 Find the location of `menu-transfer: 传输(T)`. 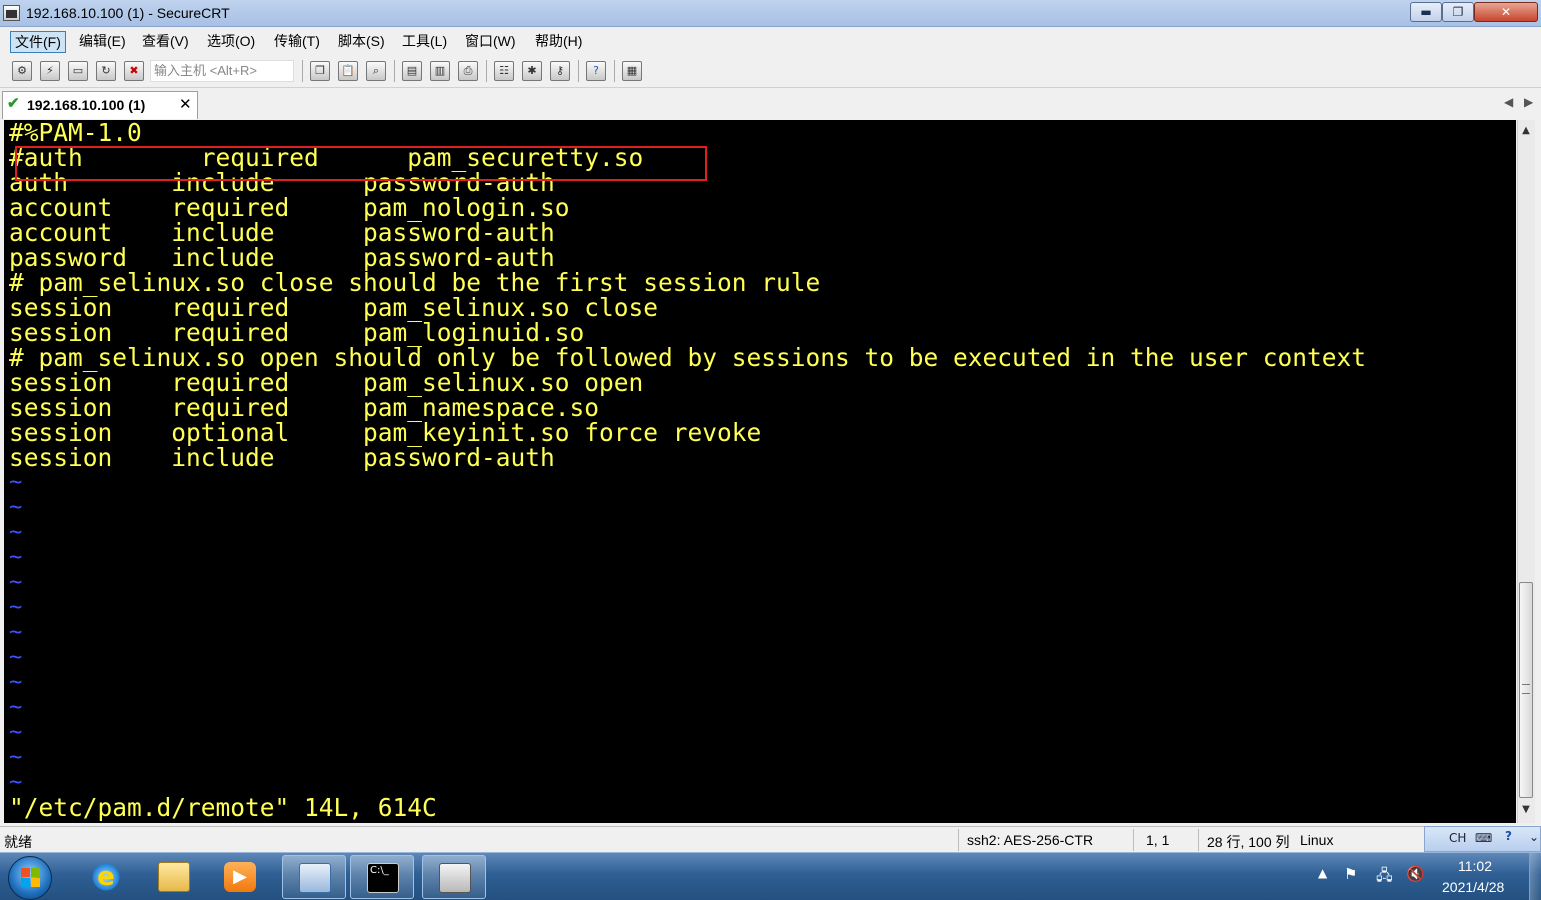

menu-transfer: 传输(T) is located at coordinates (297, 42).